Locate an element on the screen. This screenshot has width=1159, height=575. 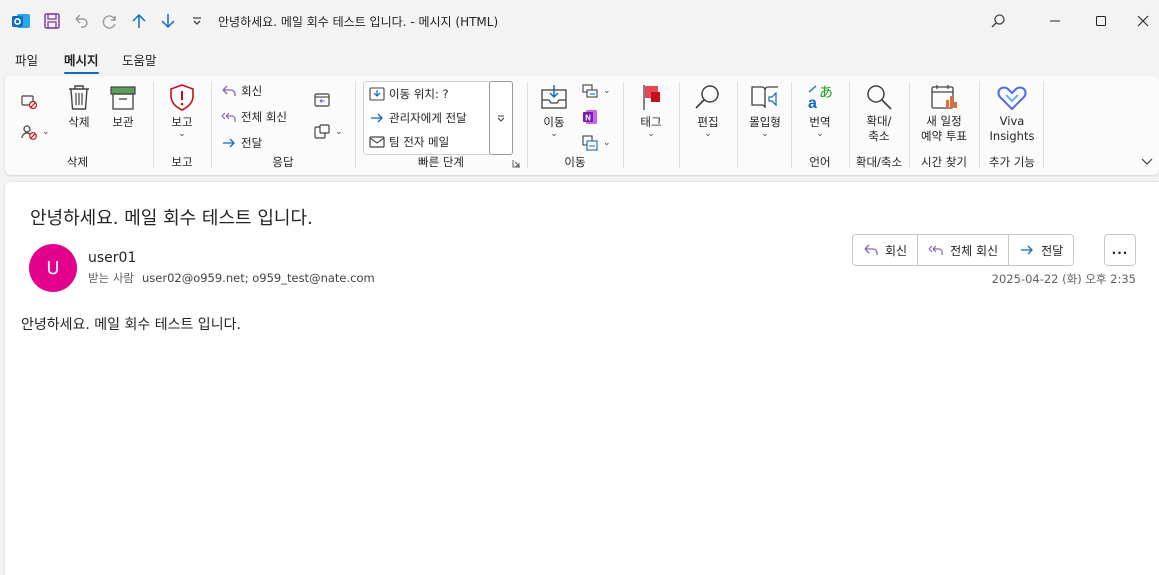
rules-button: ⌄ is located at coordinates (596, 91).